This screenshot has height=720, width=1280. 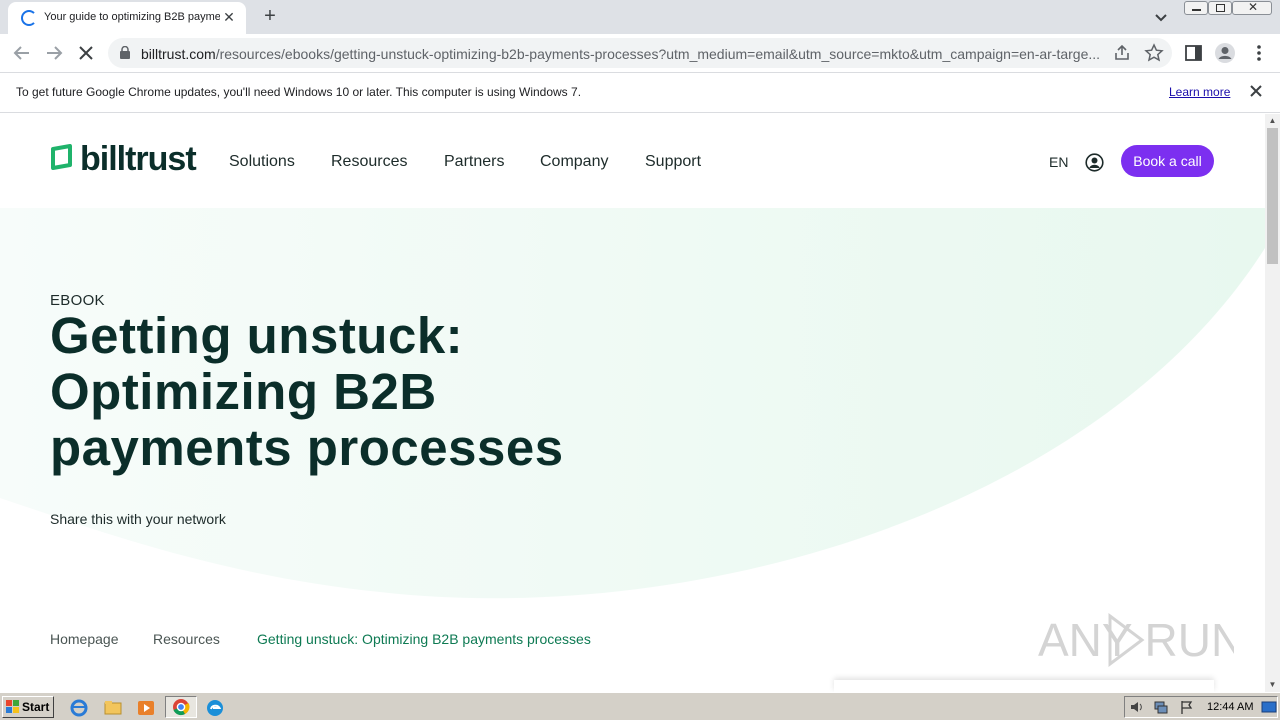 What do you see at coordinates (270, 17) in the screenshot?
I see `new-tab-button: +` at bounding box center [270, 17].